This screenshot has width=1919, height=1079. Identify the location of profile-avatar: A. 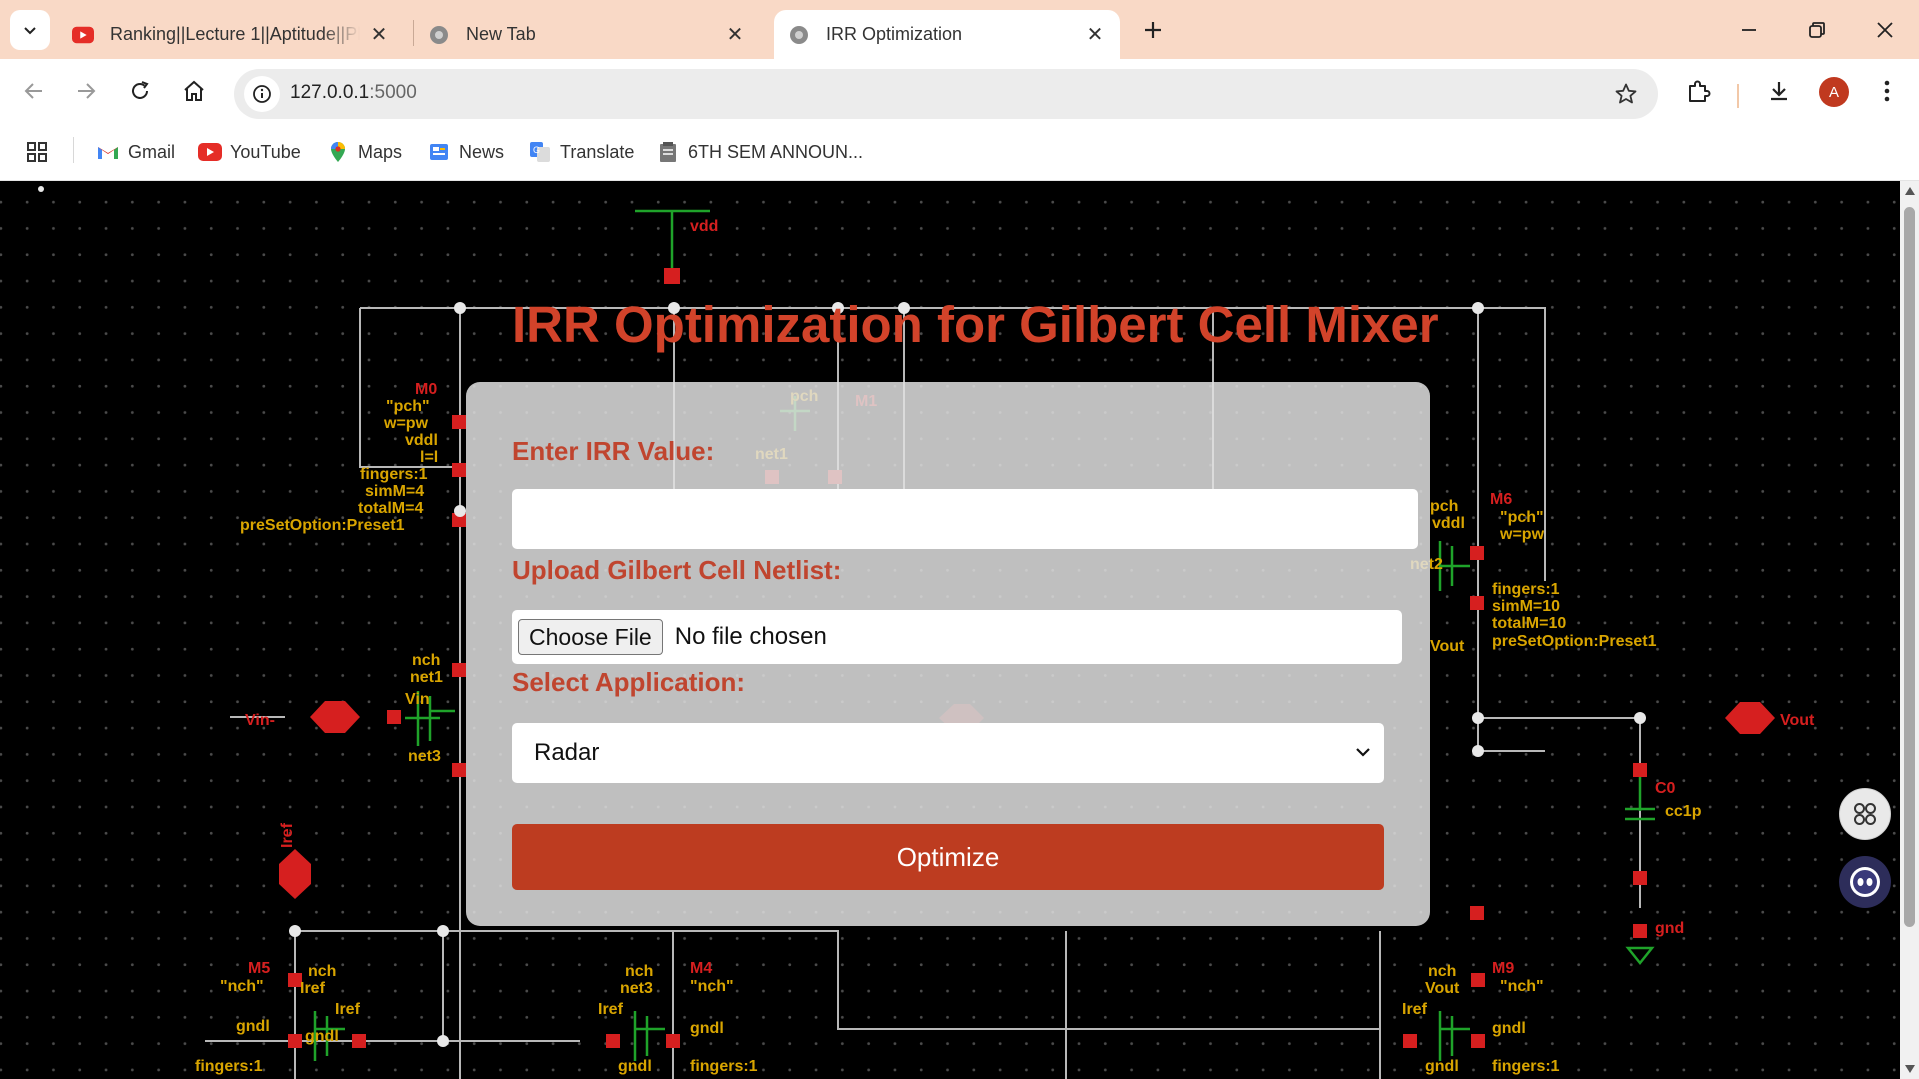
(1834, 92).